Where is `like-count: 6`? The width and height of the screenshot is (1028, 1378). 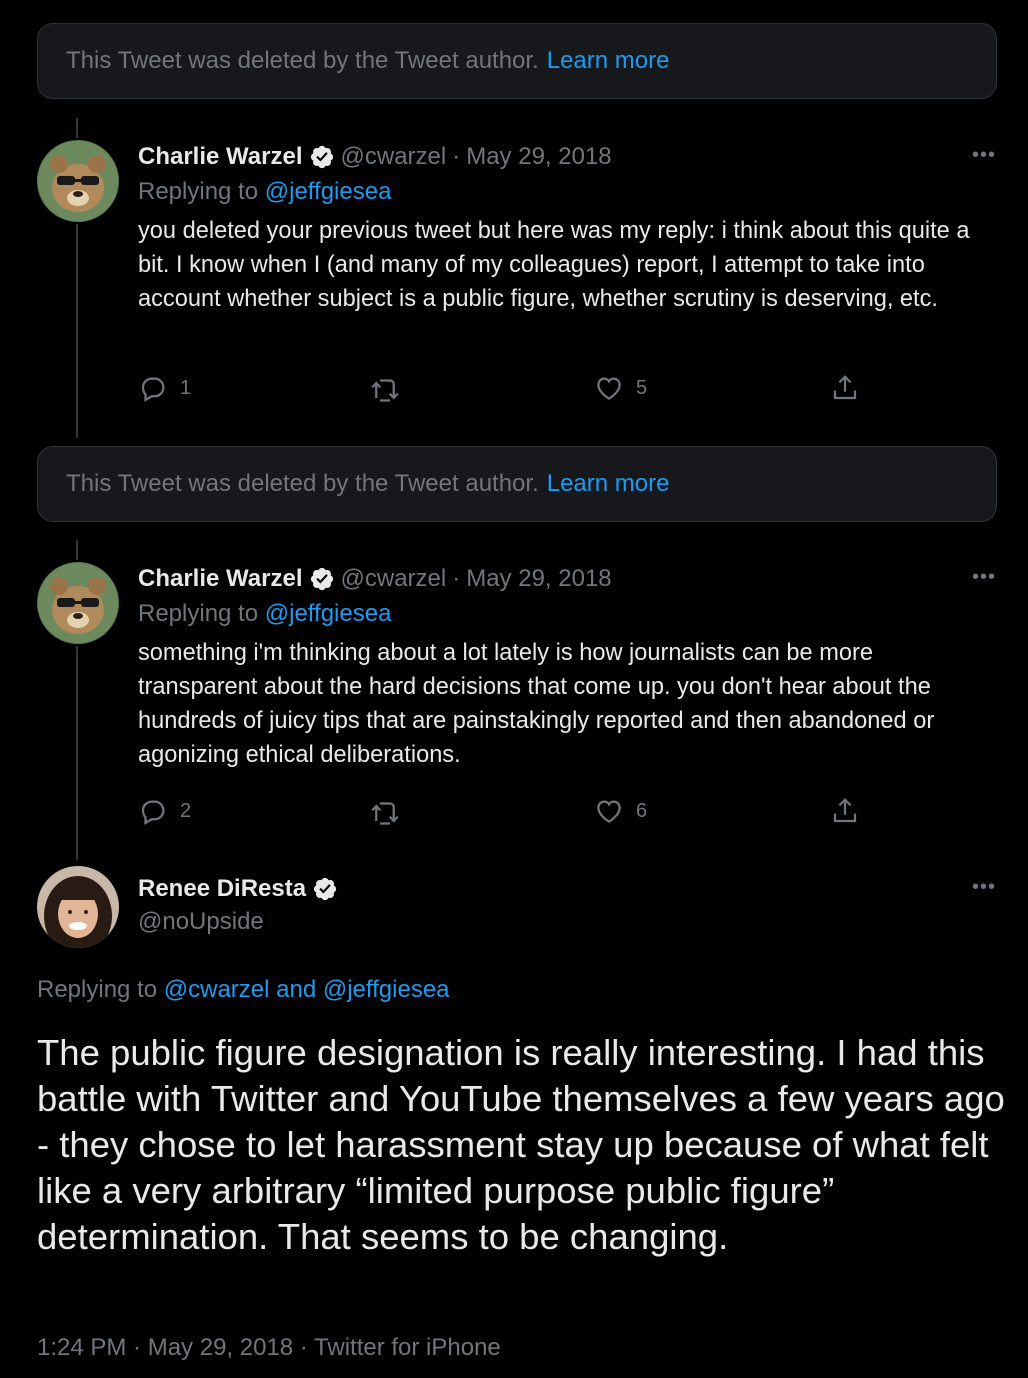 like-count: 6 is located at coordinates (642, 810).